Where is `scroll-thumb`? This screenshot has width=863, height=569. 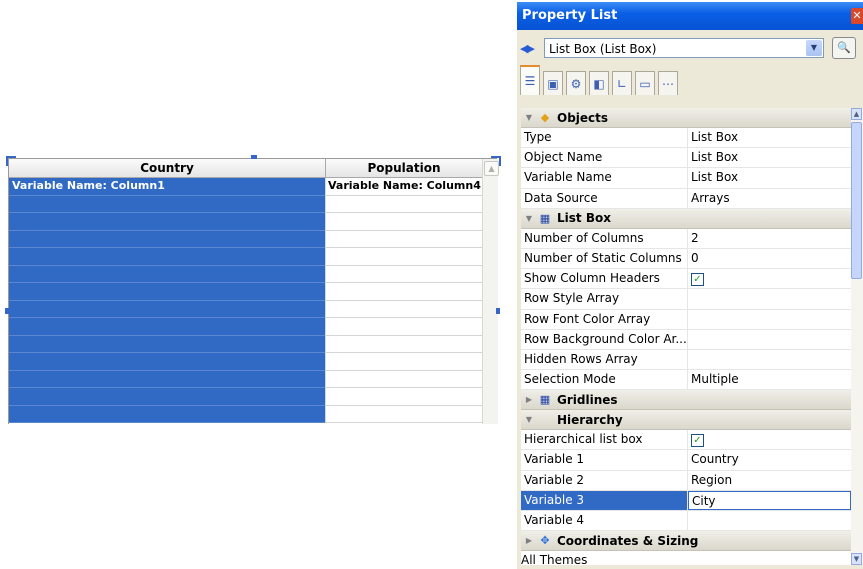 scroll-thumb is located at coordinates (856, 200).